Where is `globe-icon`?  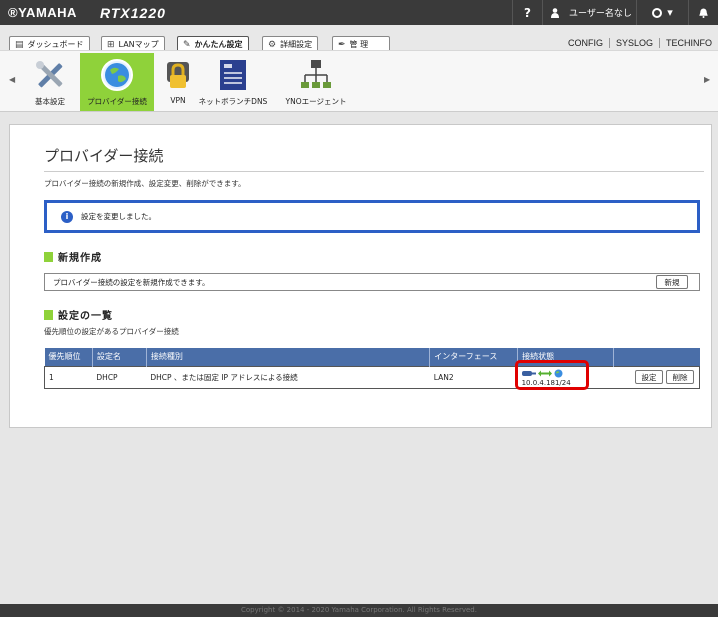
globe-icon is located at coordinates (117, 75).